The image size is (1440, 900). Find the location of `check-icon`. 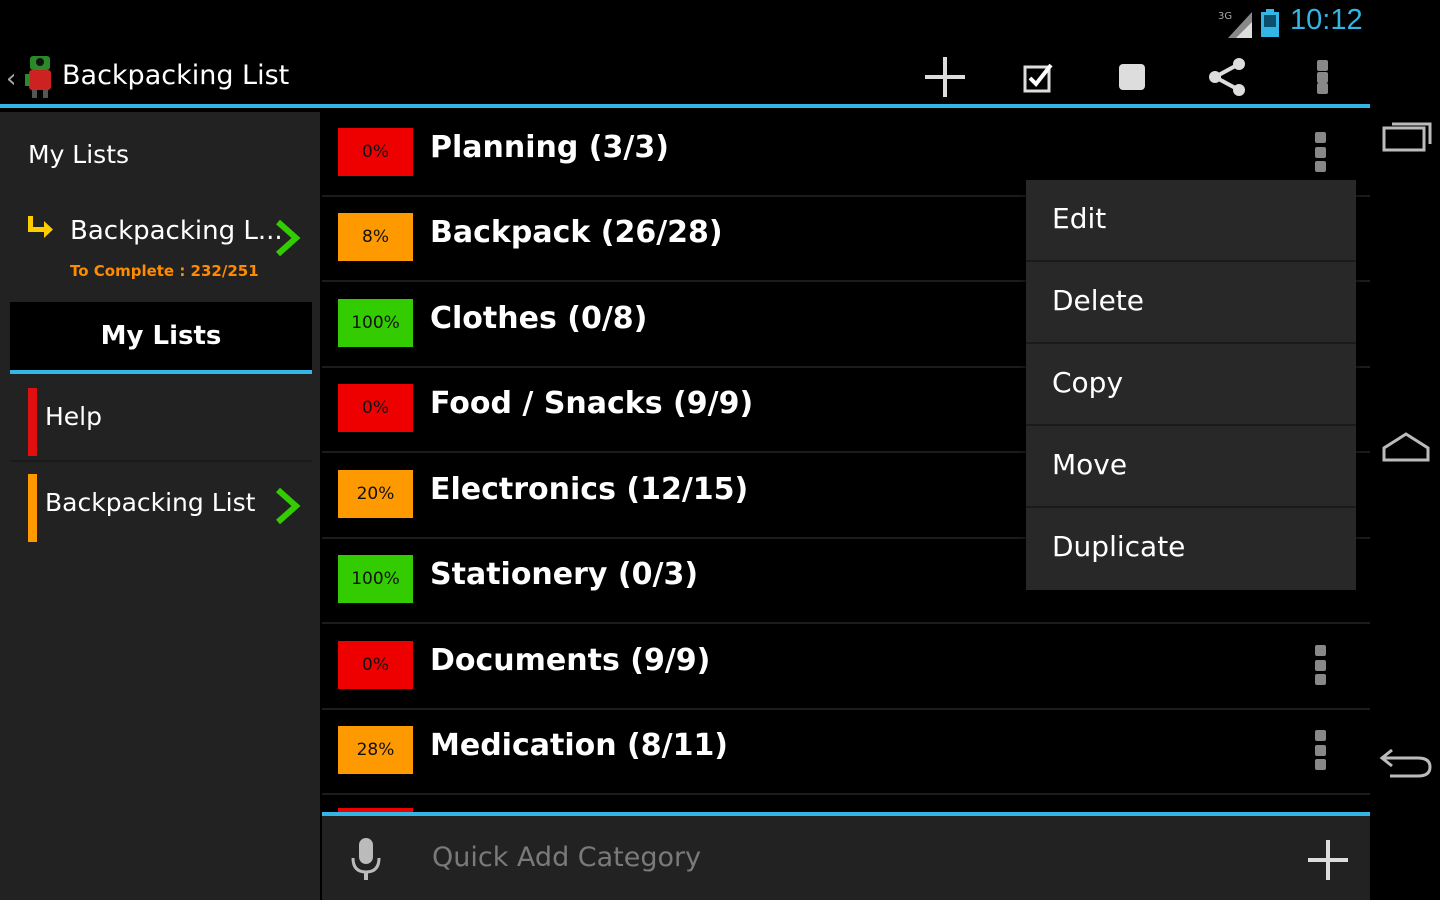

check-icon is located at coordinates (1038, 78).